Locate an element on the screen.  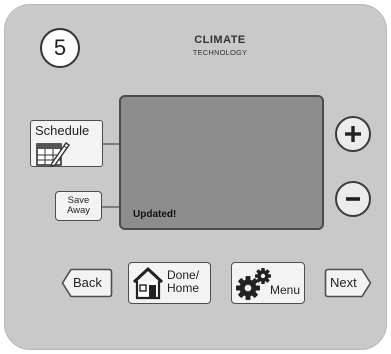
schedule-connector-line is located at coordinates (111, 144).